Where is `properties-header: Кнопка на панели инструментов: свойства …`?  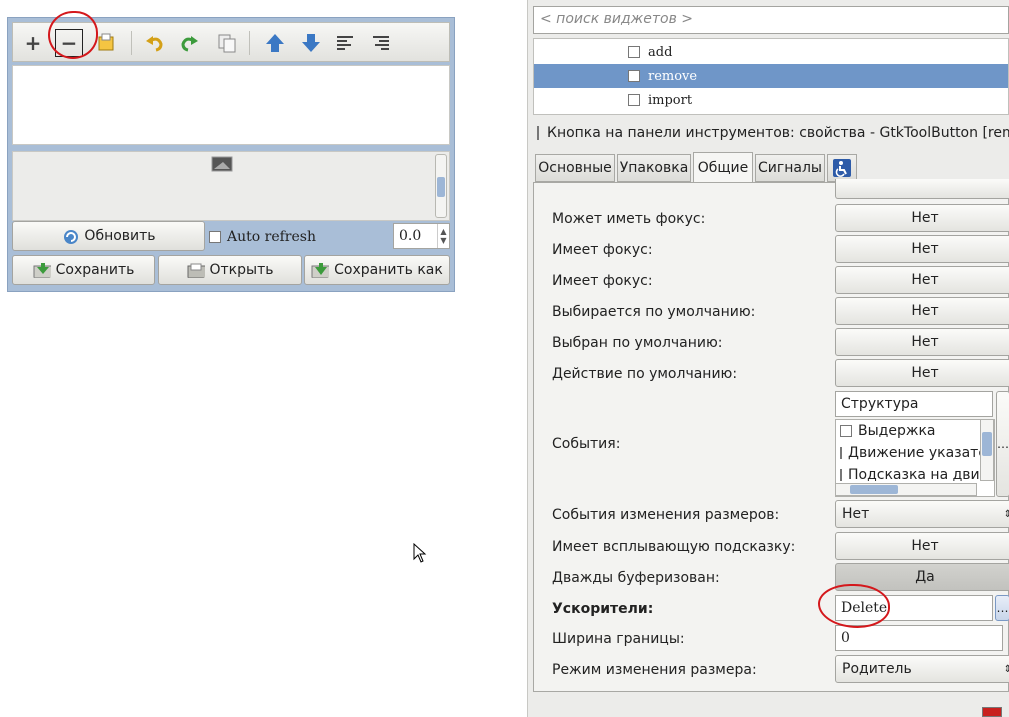
properties-header: Кнопка на панели инструментов: свойства … is located at coordinates (773, 133).